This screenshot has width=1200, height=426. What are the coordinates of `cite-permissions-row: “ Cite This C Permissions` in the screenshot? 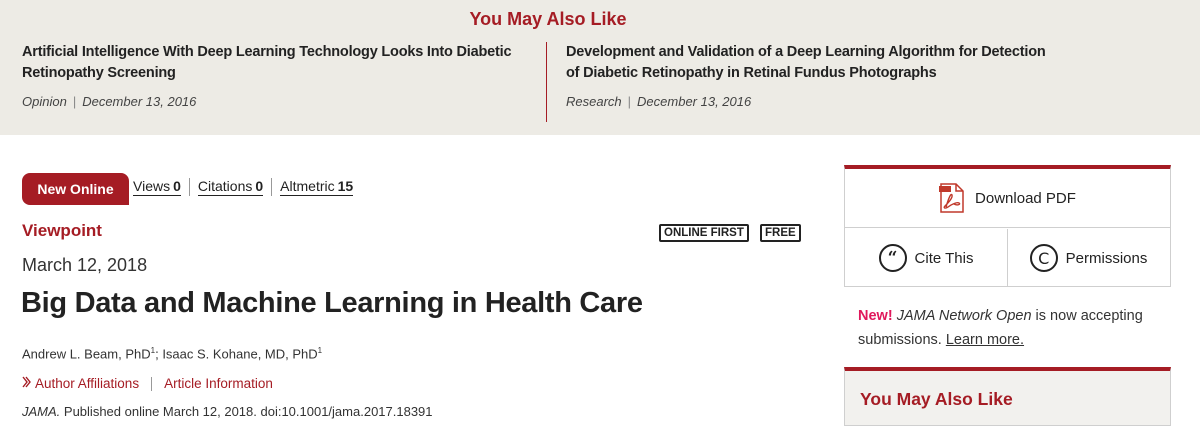 It's located at (1007, 258).